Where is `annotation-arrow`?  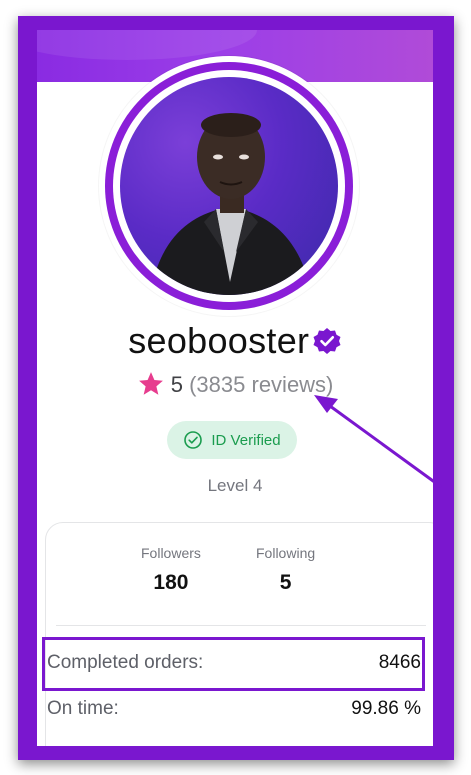 annotation-arrow is located at coordinates (378, 441).